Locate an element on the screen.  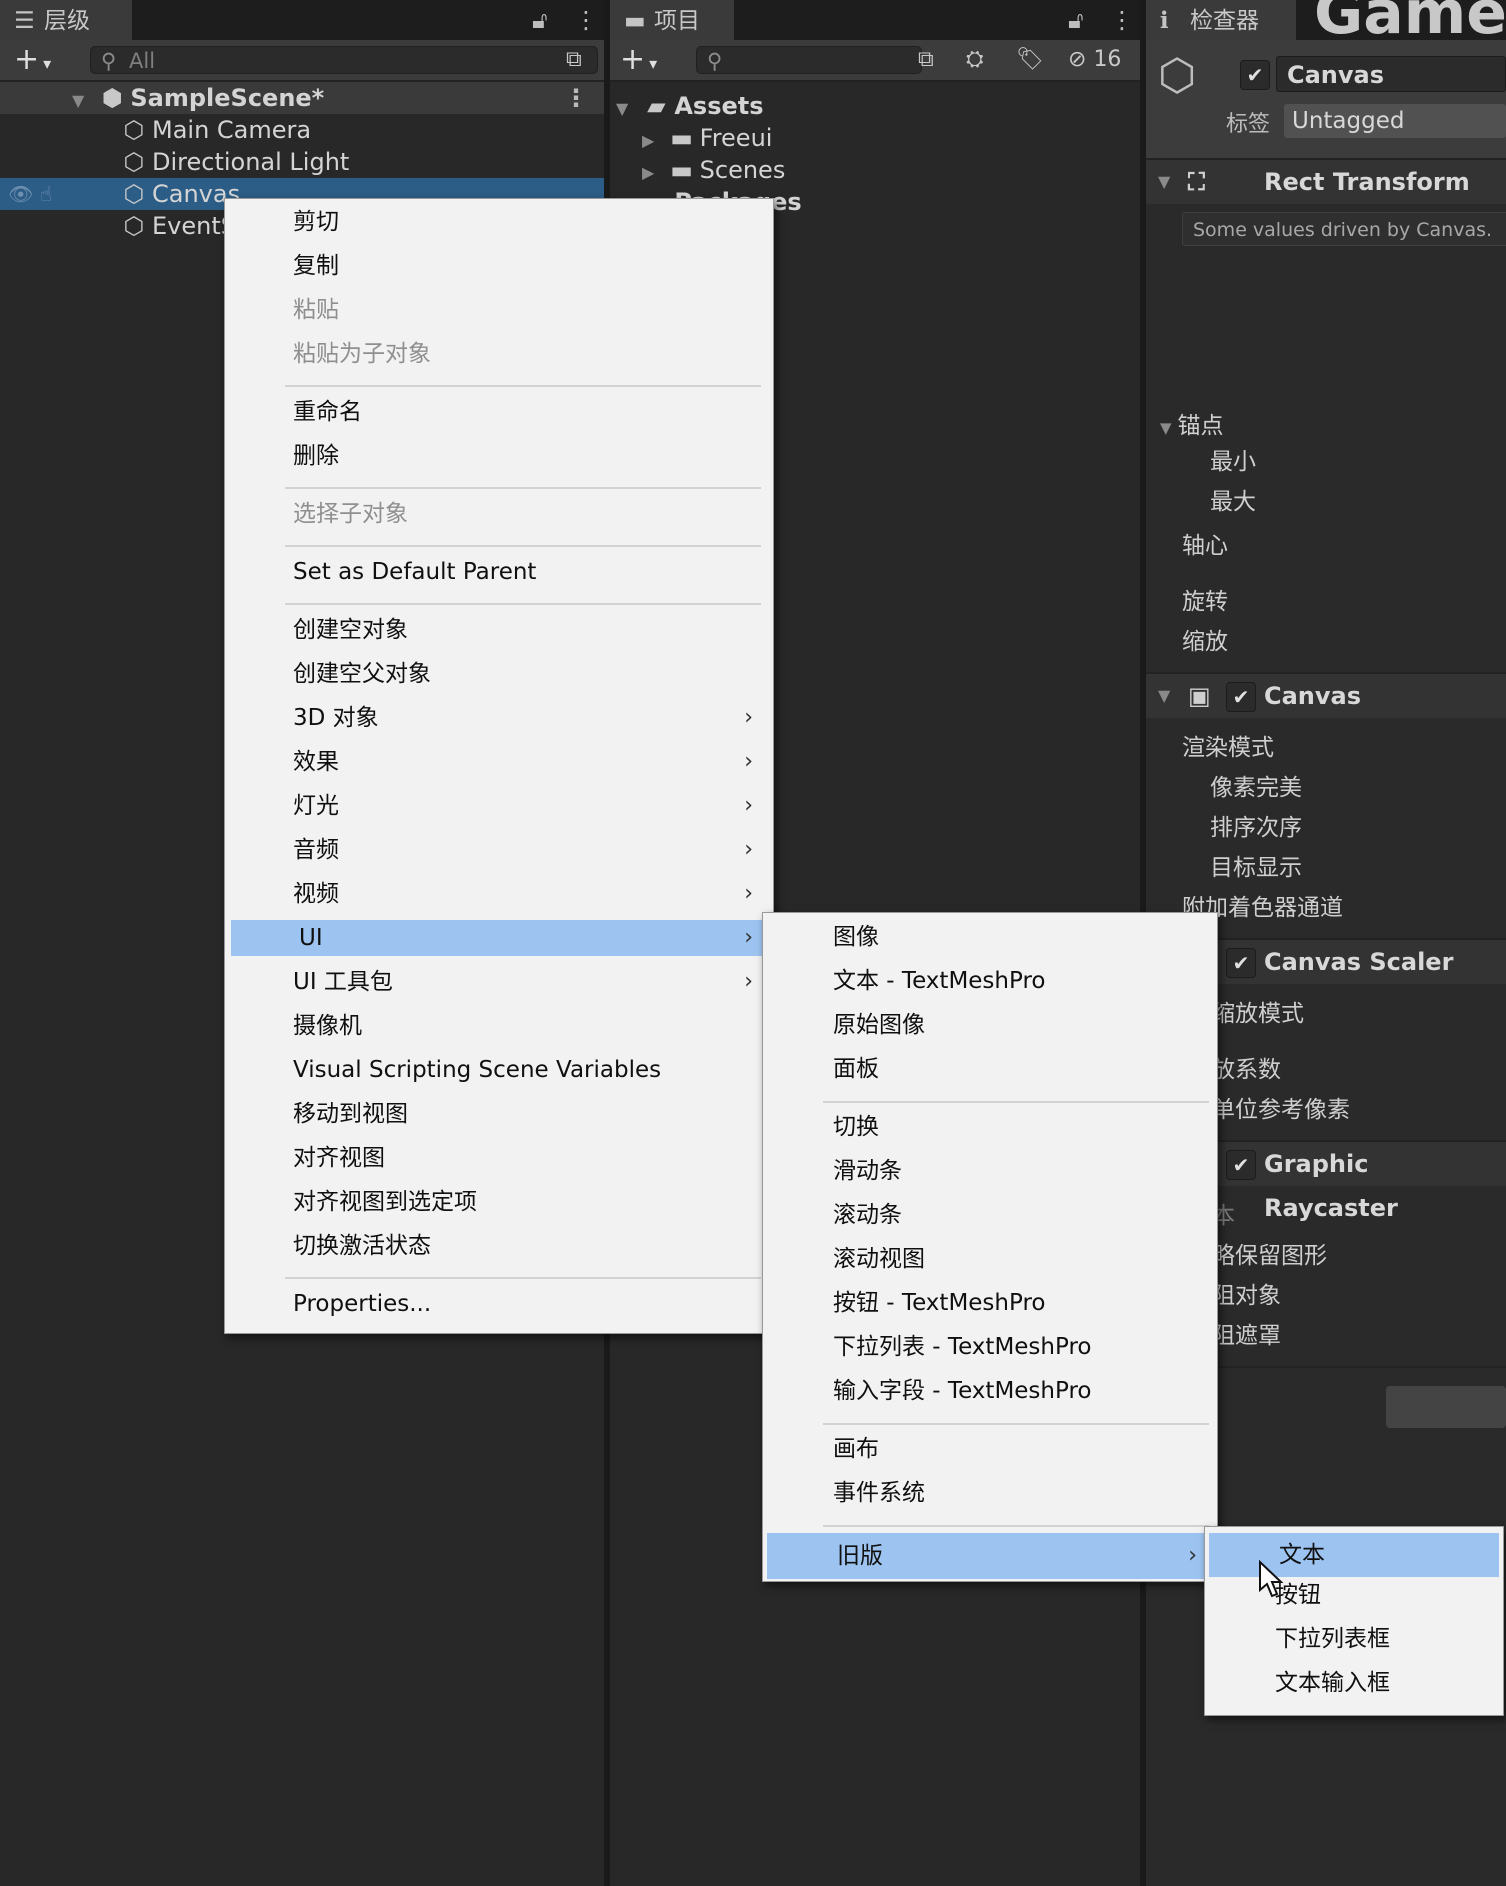
menu-item: 对齐视图 is located at coordinates (499, 1158).